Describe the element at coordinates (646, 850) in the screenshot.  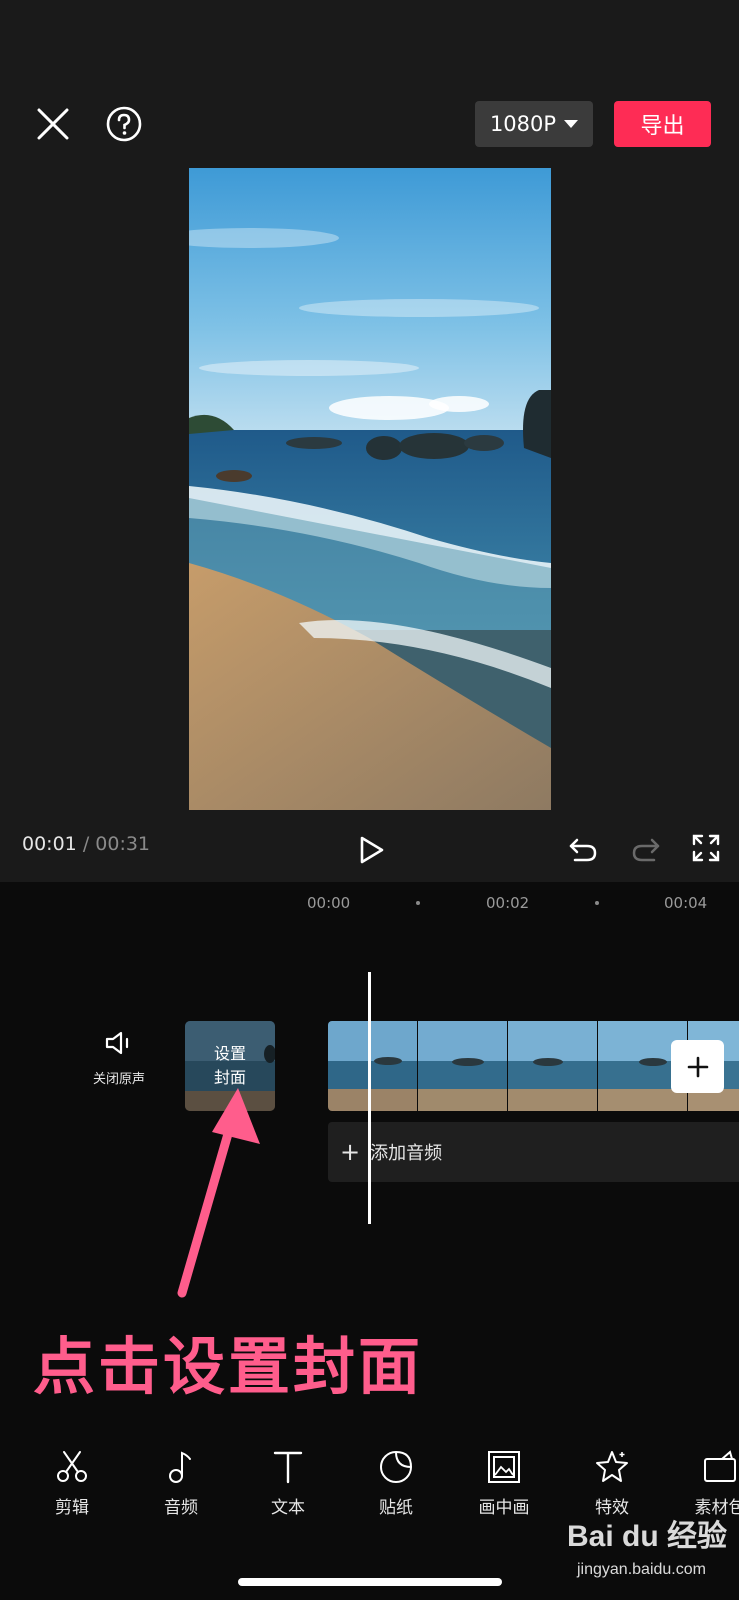
I see `redo-icon` at that location.